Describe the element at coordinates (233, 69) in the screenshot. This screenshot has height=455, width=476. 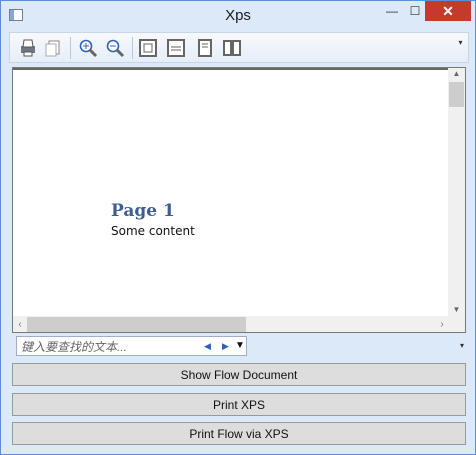
I see `page-border` at that location.